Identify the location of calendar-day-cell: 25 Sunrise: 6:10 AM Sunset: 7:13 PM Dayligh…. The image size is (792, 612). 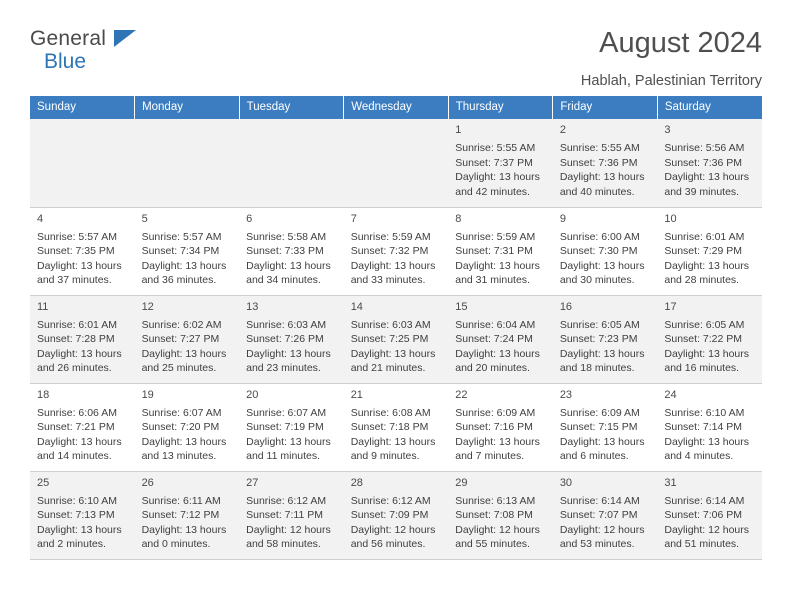
(82, 515).